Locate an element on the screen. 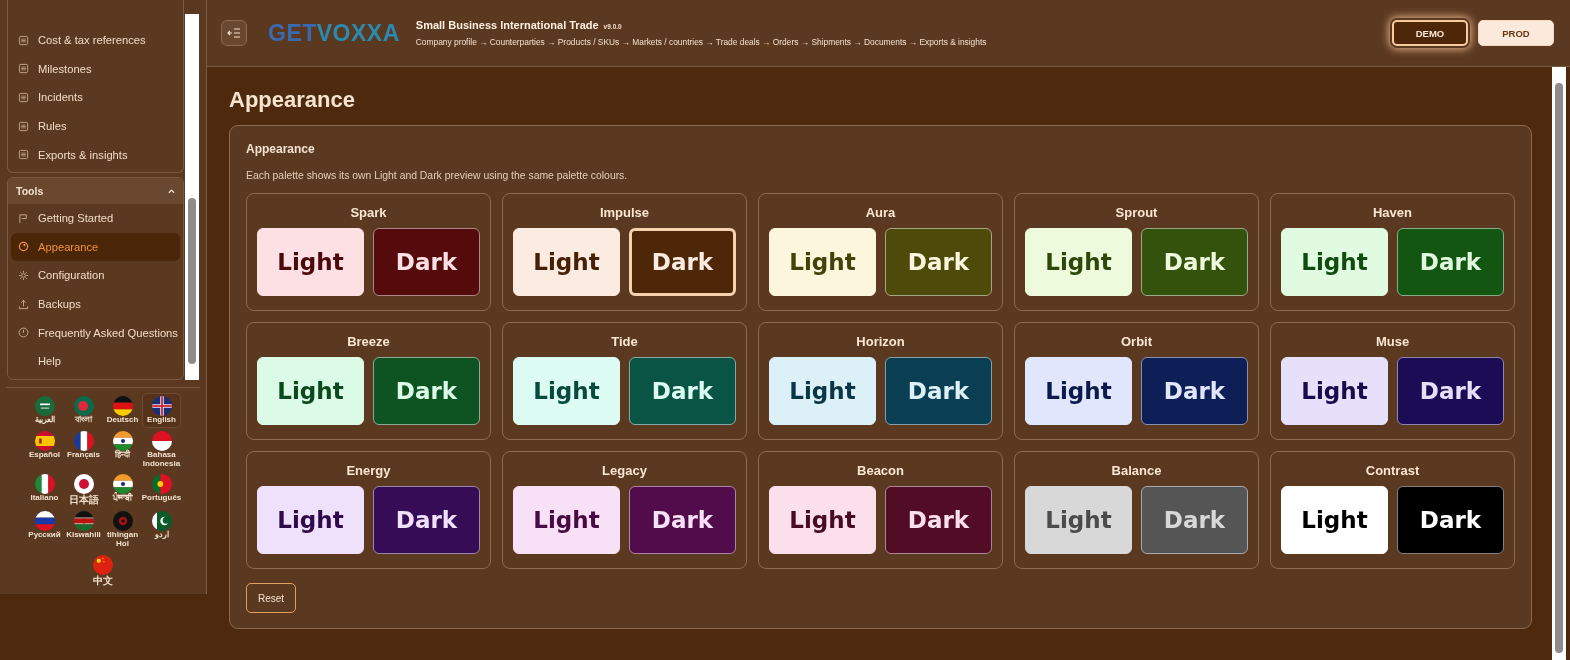 The image size is (1570, 660). language-option: Français is located at coordinates (83, 449).